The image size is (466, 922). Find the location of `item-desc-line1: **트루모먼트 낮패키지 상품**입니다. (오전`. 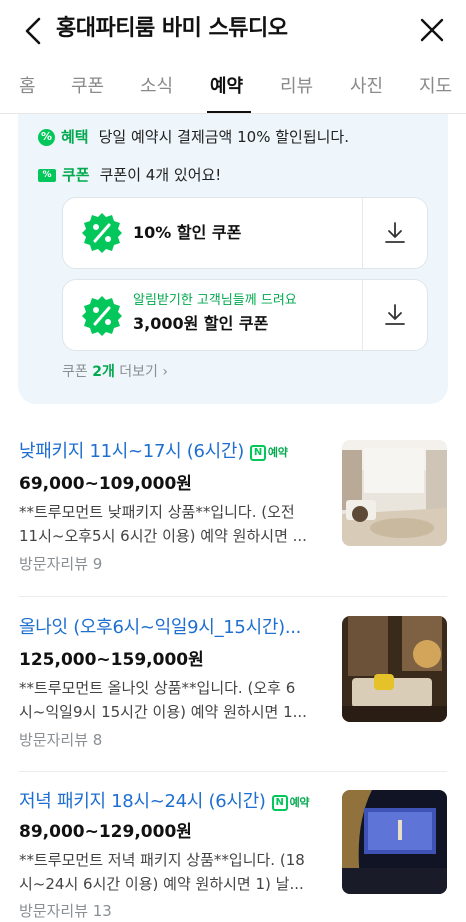

item-desc-line1: **트루모먼트 낮패키지 상품**입니다. (오전 is located at coordinates (157, 512).